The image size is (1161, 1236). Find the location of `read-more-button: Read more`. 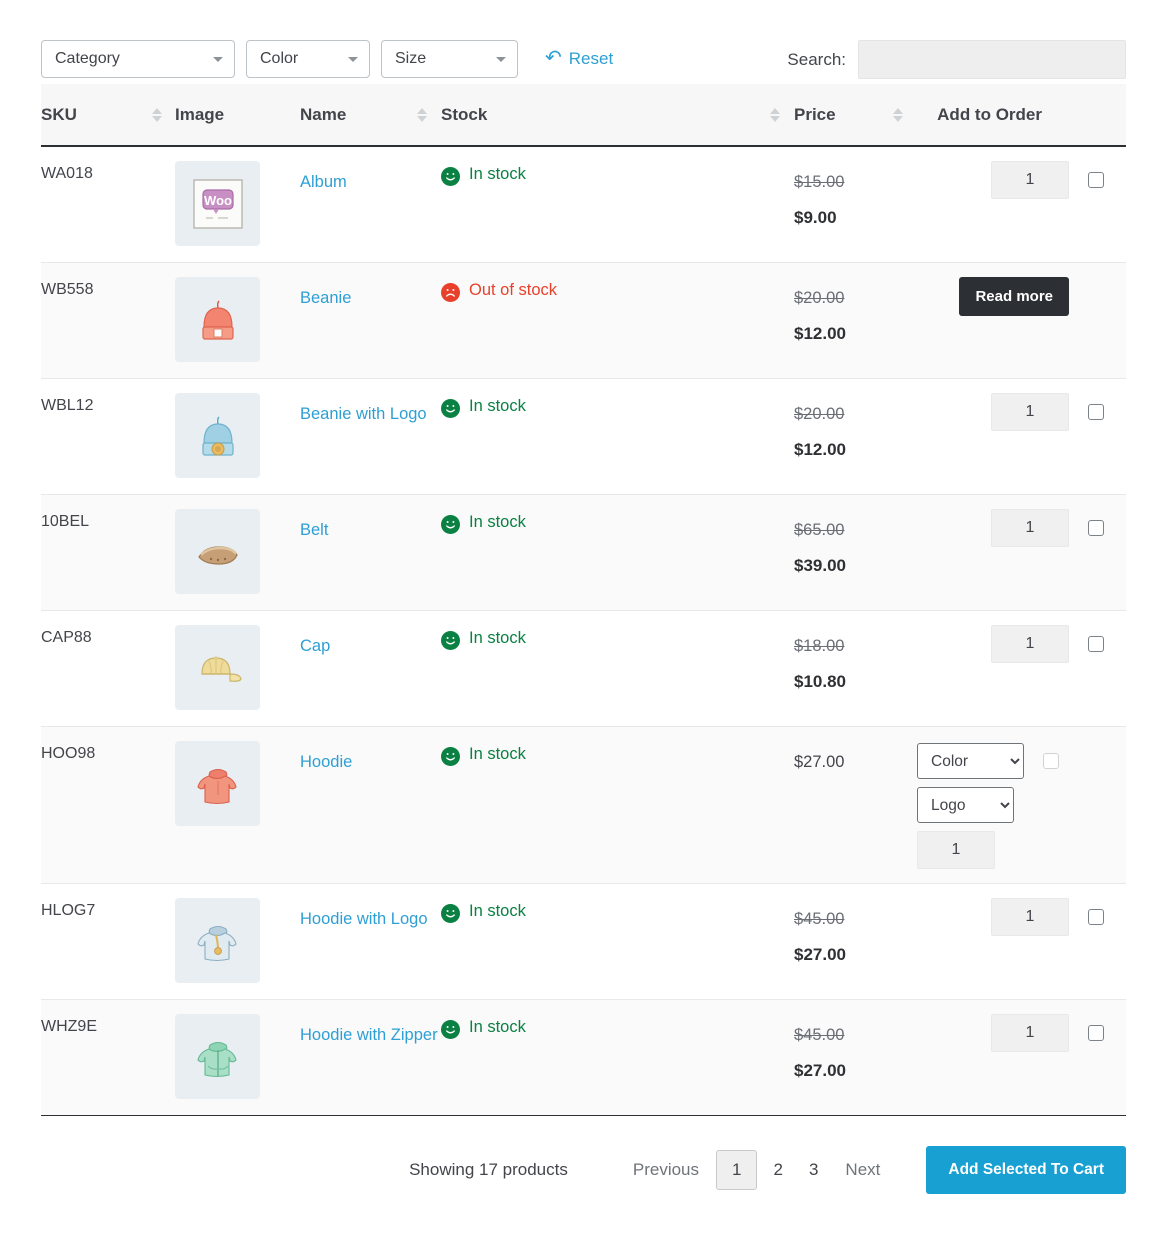

read-more-button: Read more is located at coordinates (1014, 296).